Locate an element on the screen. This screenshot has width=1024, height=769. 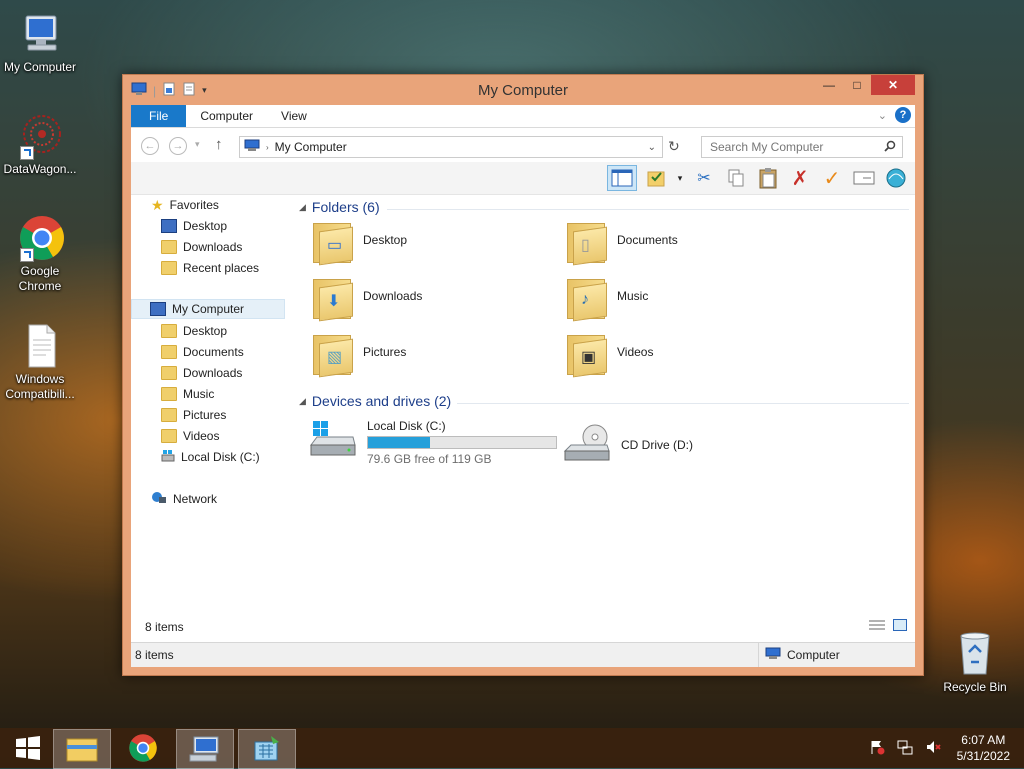
nav-fav-downloads: Downloads is located at coordinates (201, 247).